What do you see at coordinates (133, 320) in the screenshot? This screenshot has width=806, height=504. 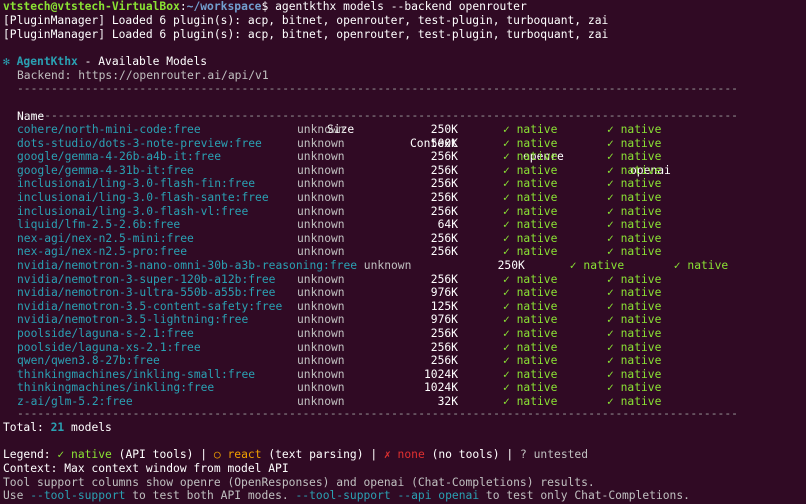 I see `model-name: nvidia/nemotron-3.5-lightning:free` at bounding box center [133, 320].